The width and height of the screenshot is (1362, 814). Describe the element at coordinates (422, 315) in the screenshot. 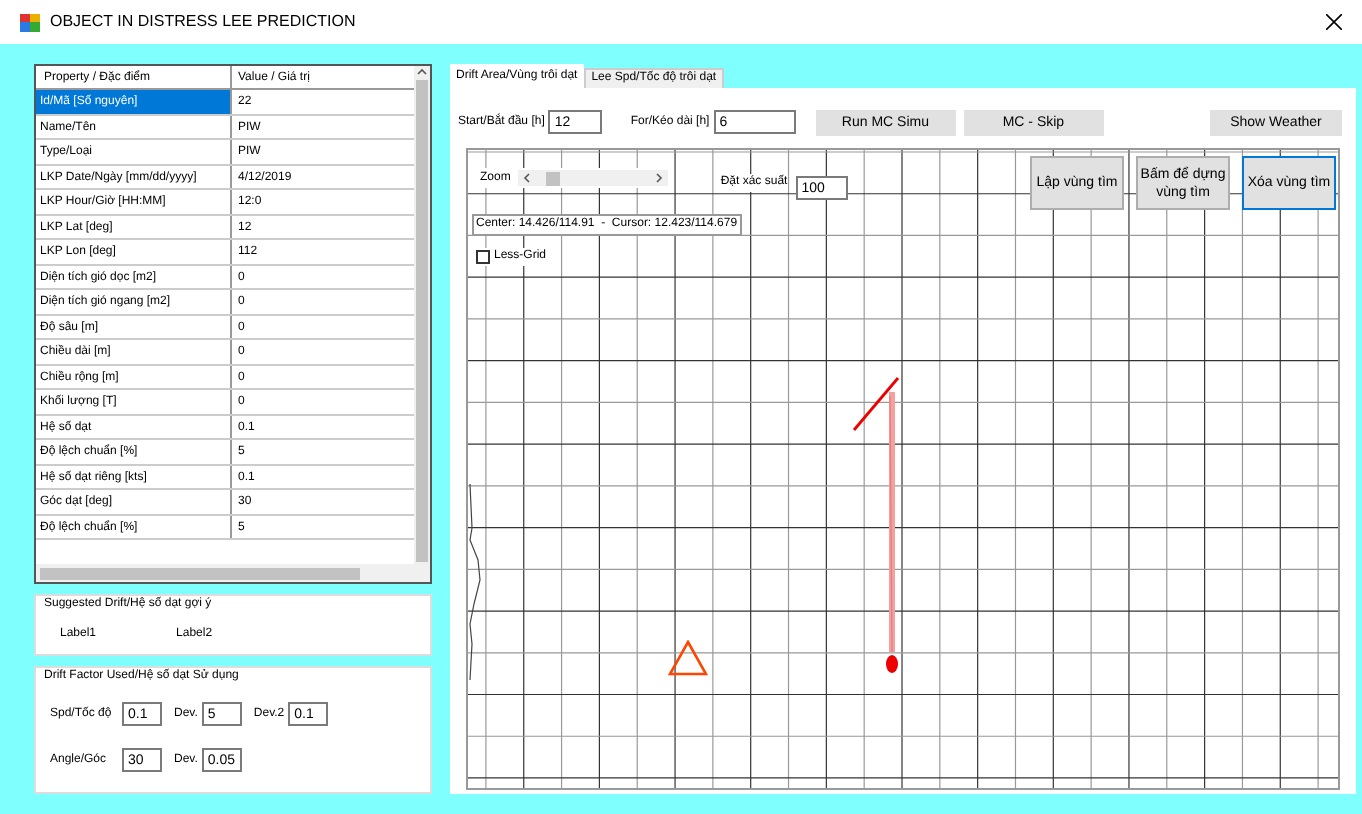

I see `vertical-scrollbar` at that location.